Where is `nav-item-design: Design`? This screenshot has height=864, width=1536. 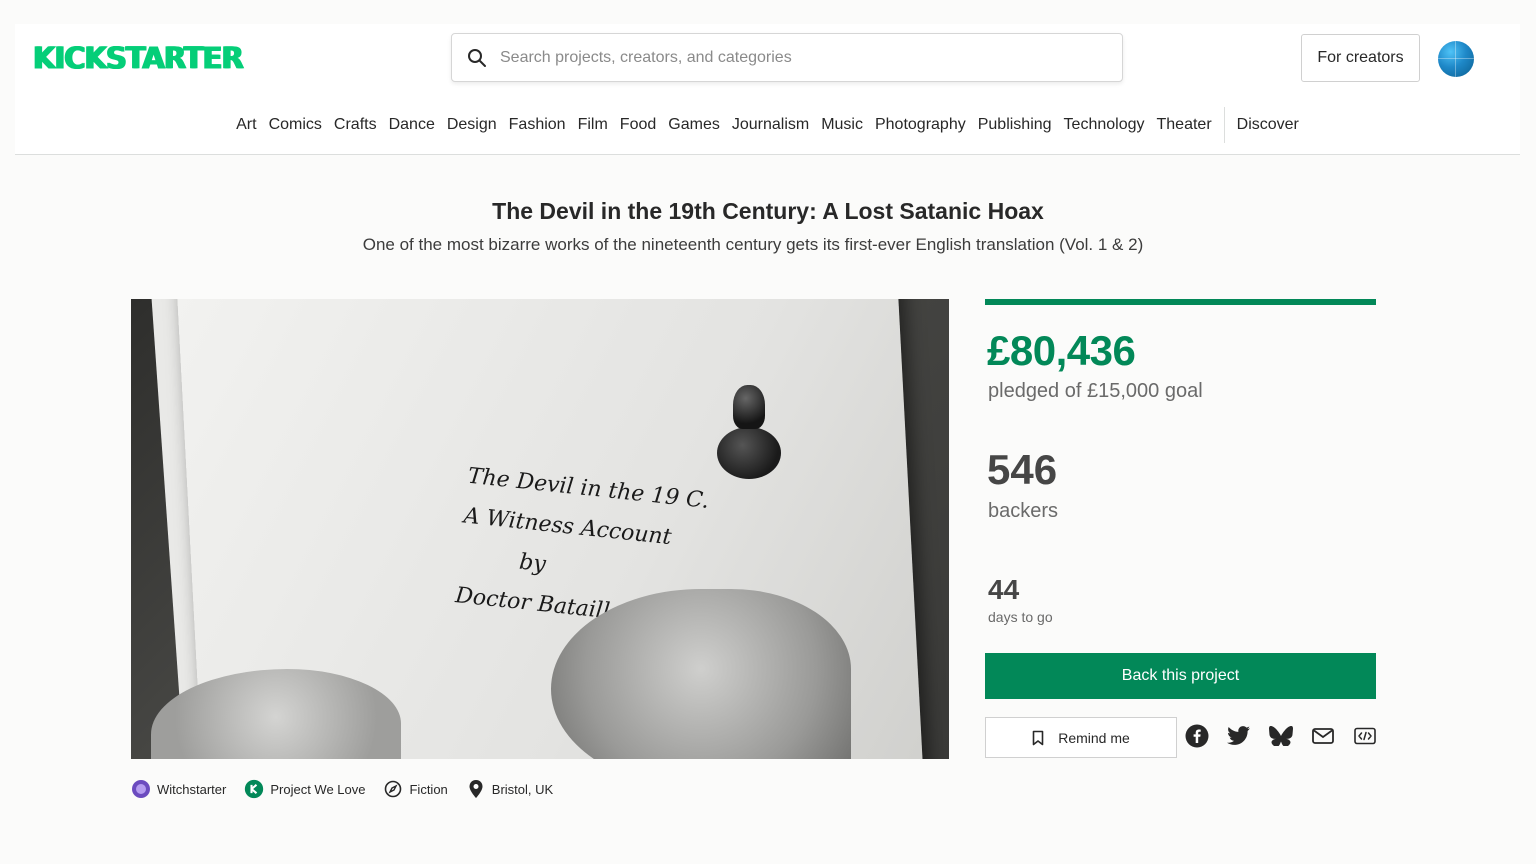
nav-item-design: Design is located at coordinates (472, 125).